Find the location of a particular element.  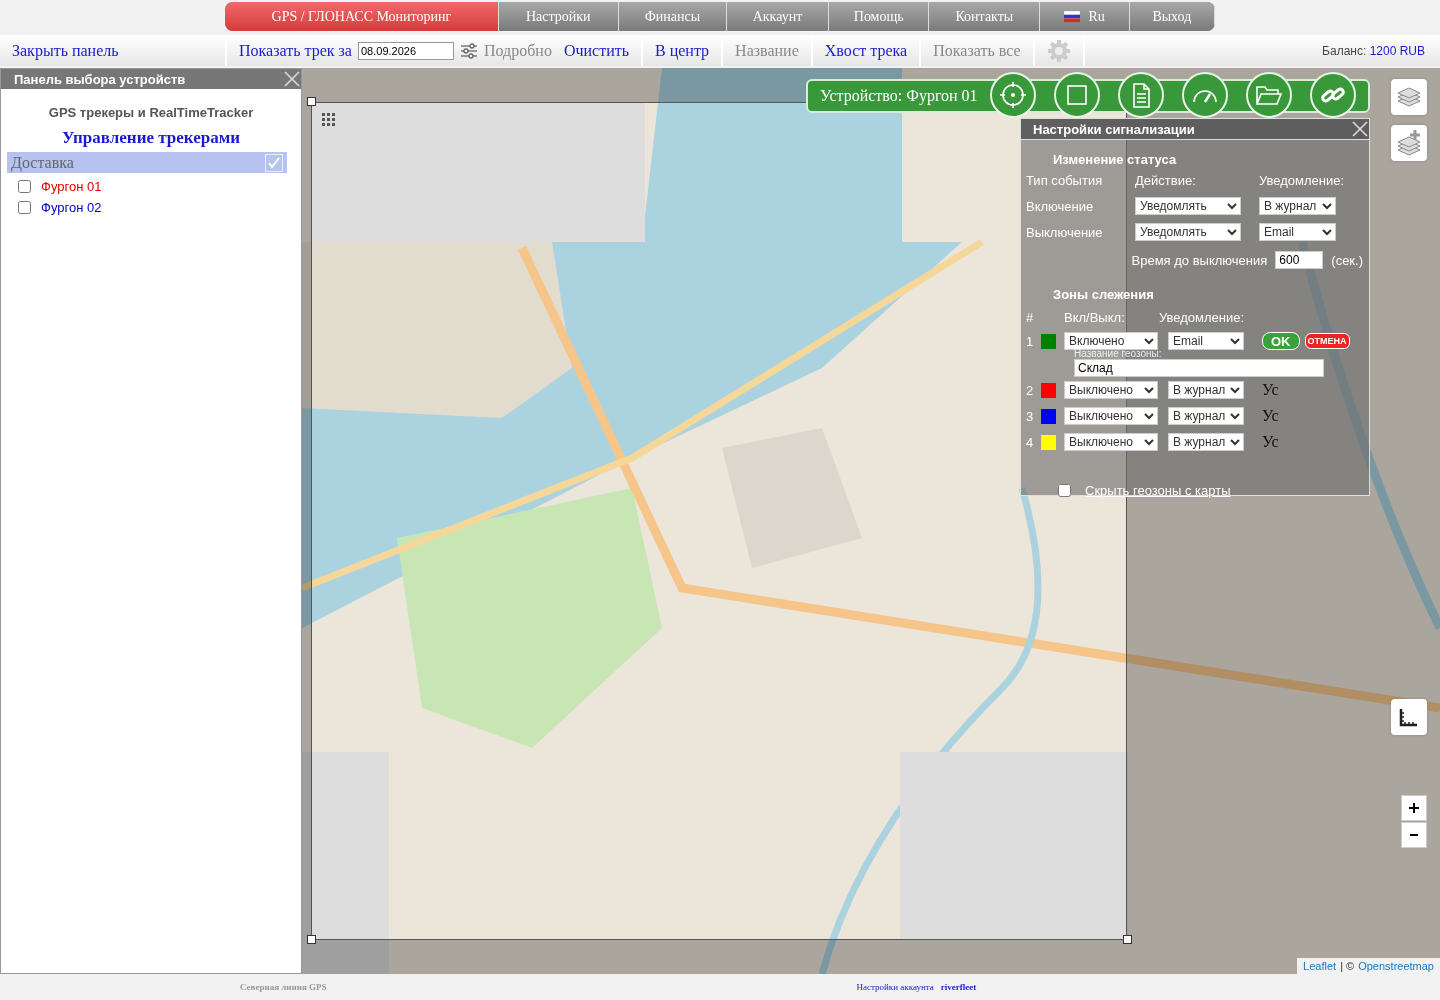

panel-subtitle: GPS трекеры и RealTimeTracker is located at coordinates (151, 112).